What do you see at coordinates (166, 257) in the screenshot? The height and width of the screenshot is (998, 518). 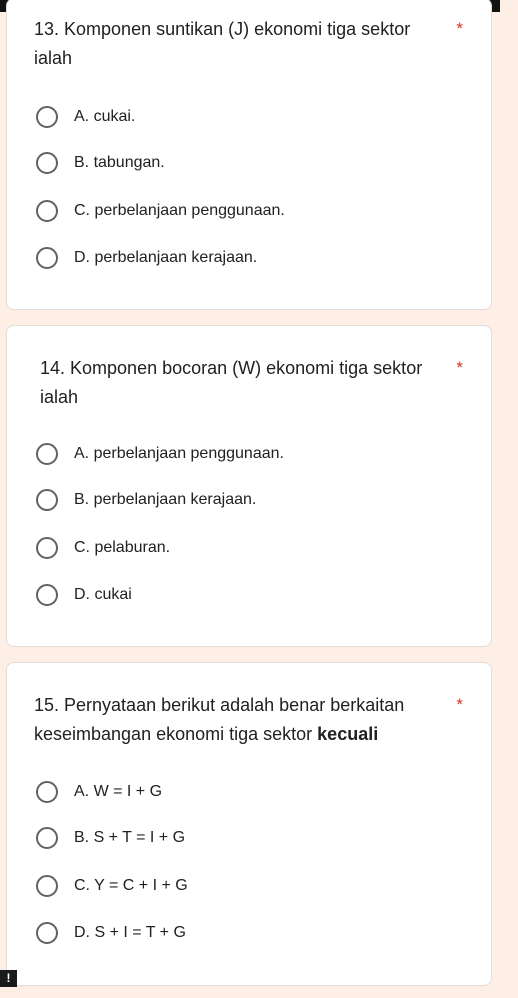 I see `option-label: D. perbelanjaan kerajaan.` at bounding box center [166, 257].